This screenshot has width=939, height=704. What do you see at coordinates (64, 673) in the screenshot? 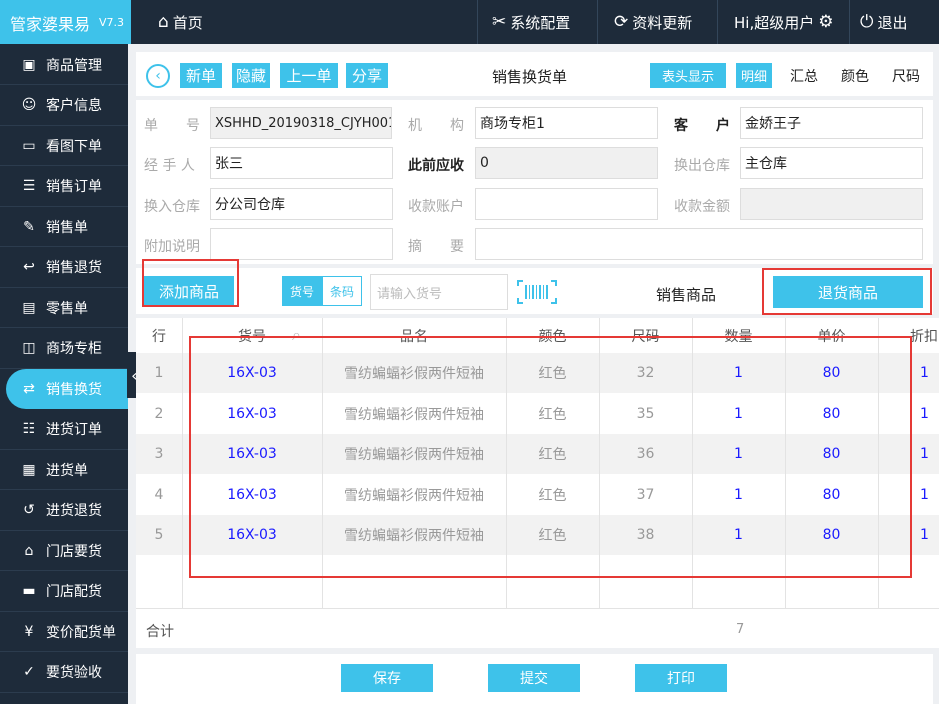
I see `sidebar-item-16: ✓ 要货验收` at bounding box center [64, 673].